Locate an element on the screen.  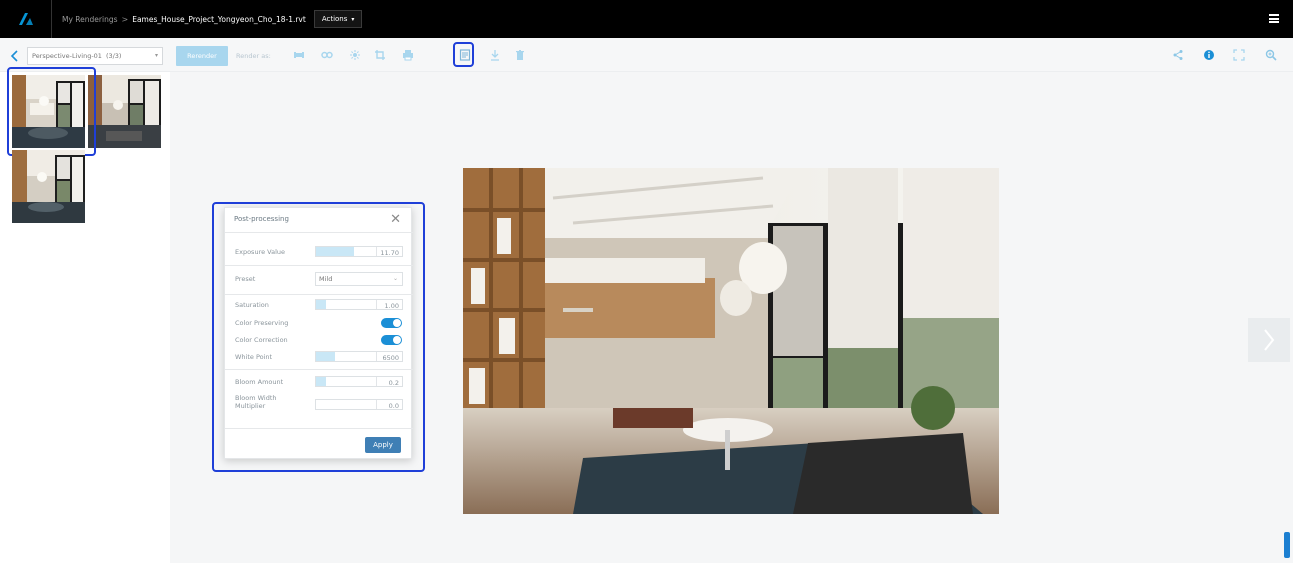
stereo-icon is located at coordinates (327, 55).